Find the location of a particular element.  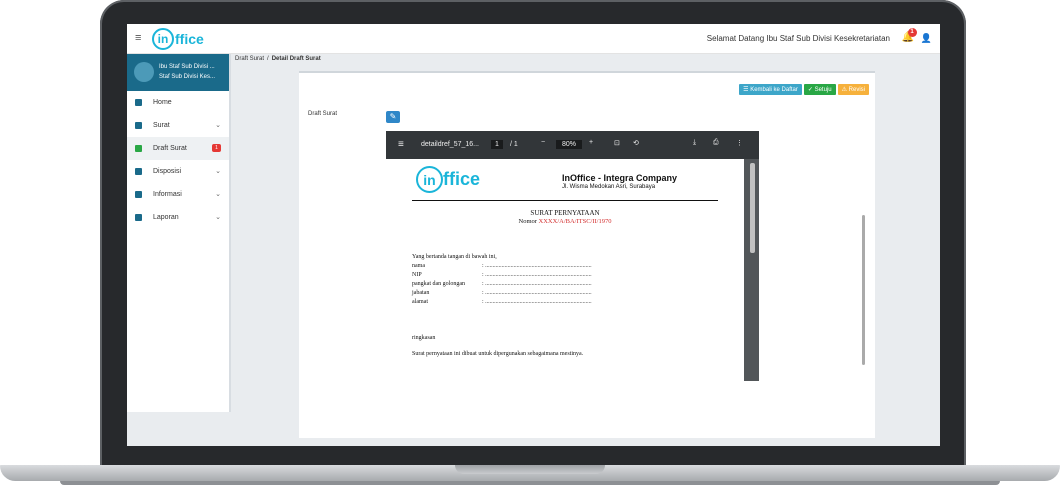

breadcrumb: Draft Surat / Detail Draft Surat is located at coordinates (278, 59).